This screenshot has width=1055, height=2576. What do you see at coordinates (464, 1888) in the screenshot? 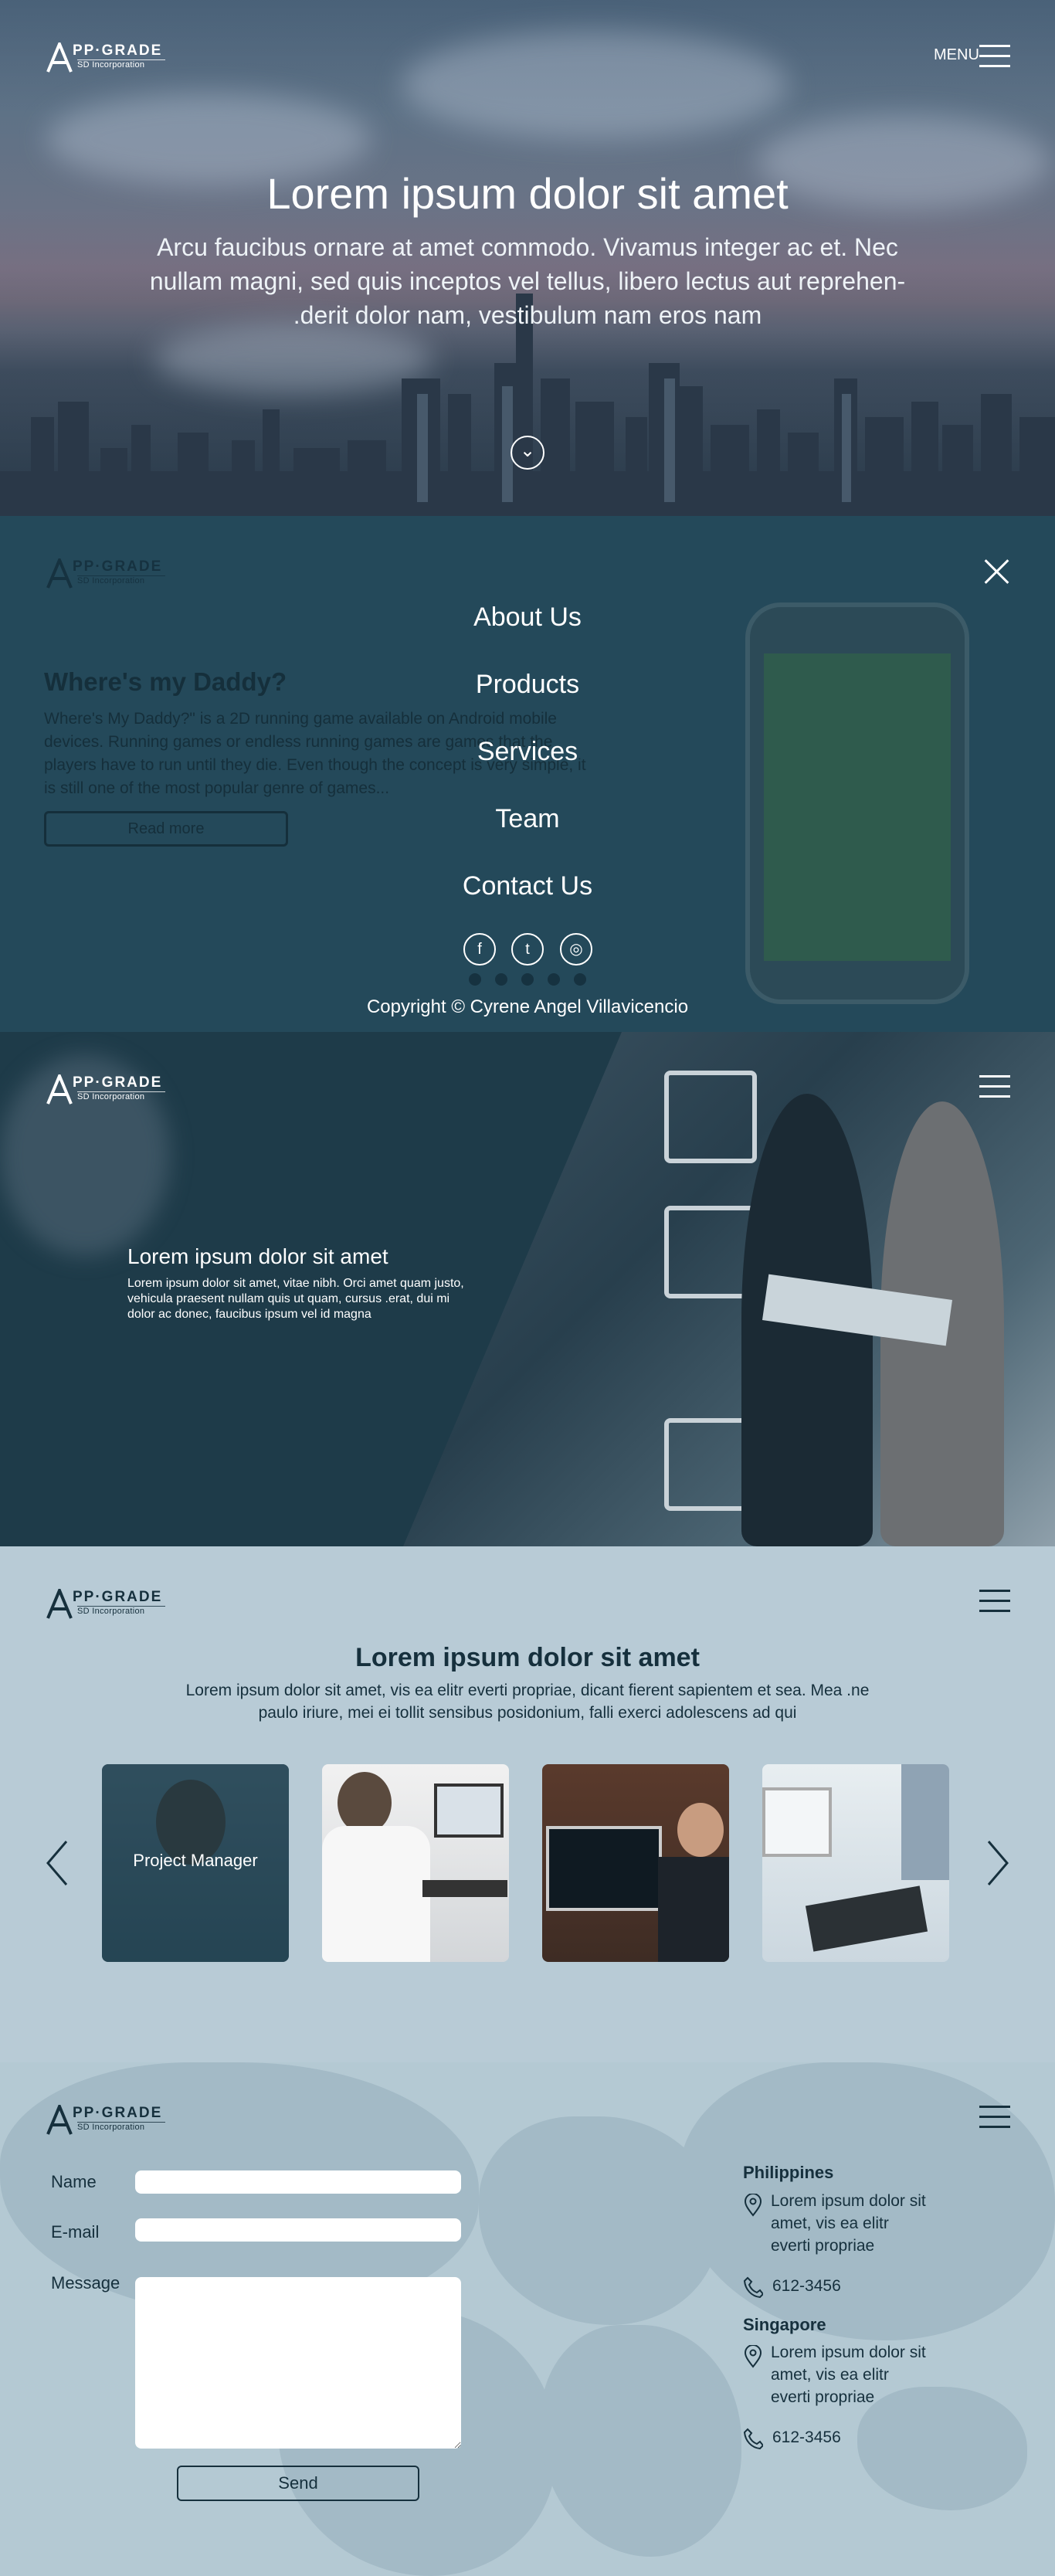
I see `keyboard-image` at bounding box center [464, 1888].